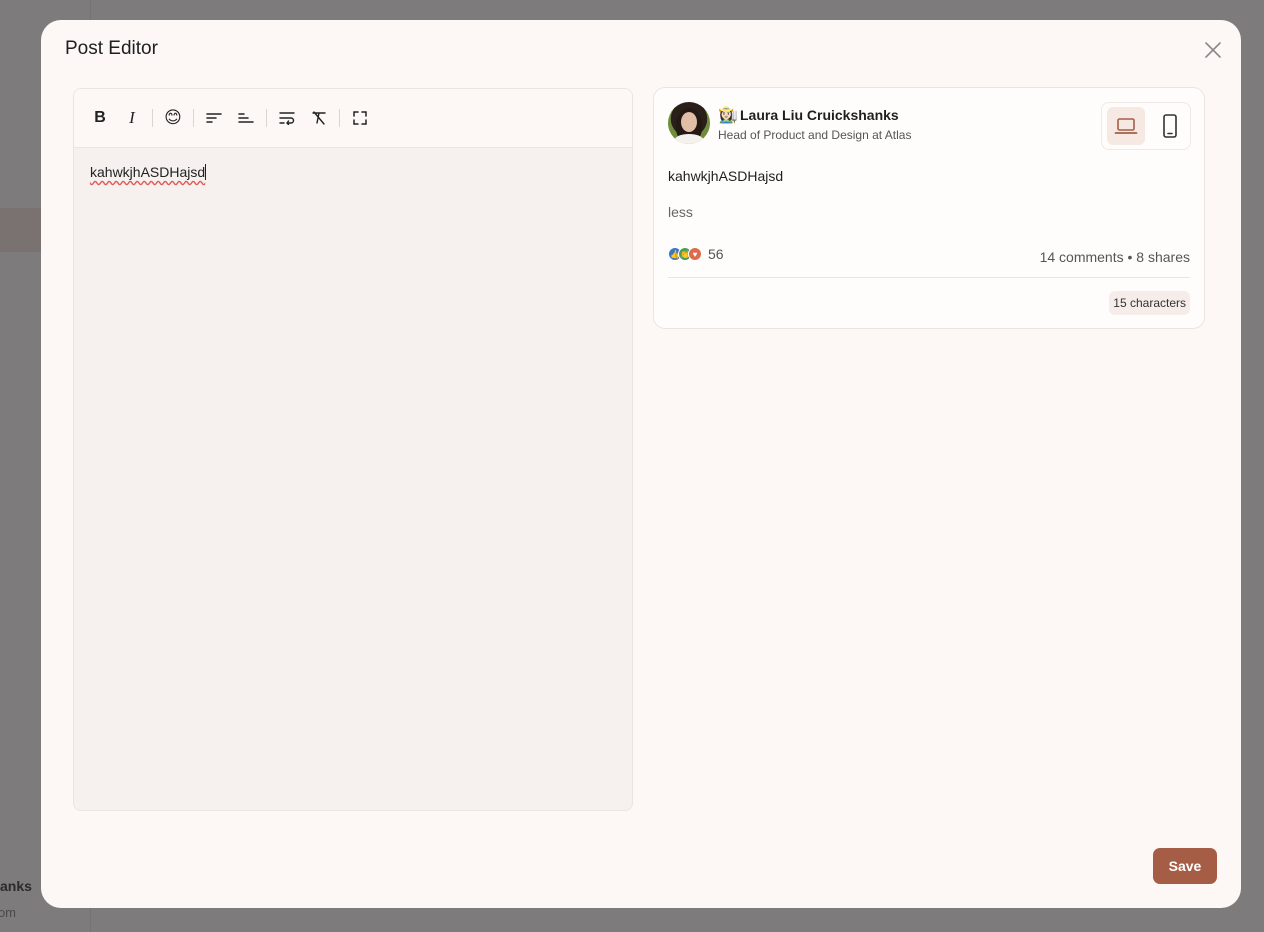  I want to click on align-left-button, so click(214, 118).